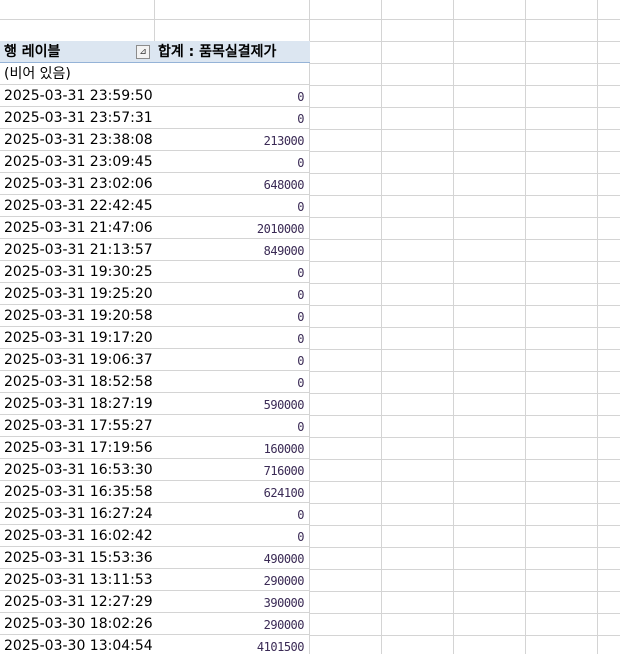 This screenshot has height=654, width=620. Describe the element at coordinates (155, 272) in the screenshot. I see `pivot-row: 2025-03-31 19:30:25 0` at that location.